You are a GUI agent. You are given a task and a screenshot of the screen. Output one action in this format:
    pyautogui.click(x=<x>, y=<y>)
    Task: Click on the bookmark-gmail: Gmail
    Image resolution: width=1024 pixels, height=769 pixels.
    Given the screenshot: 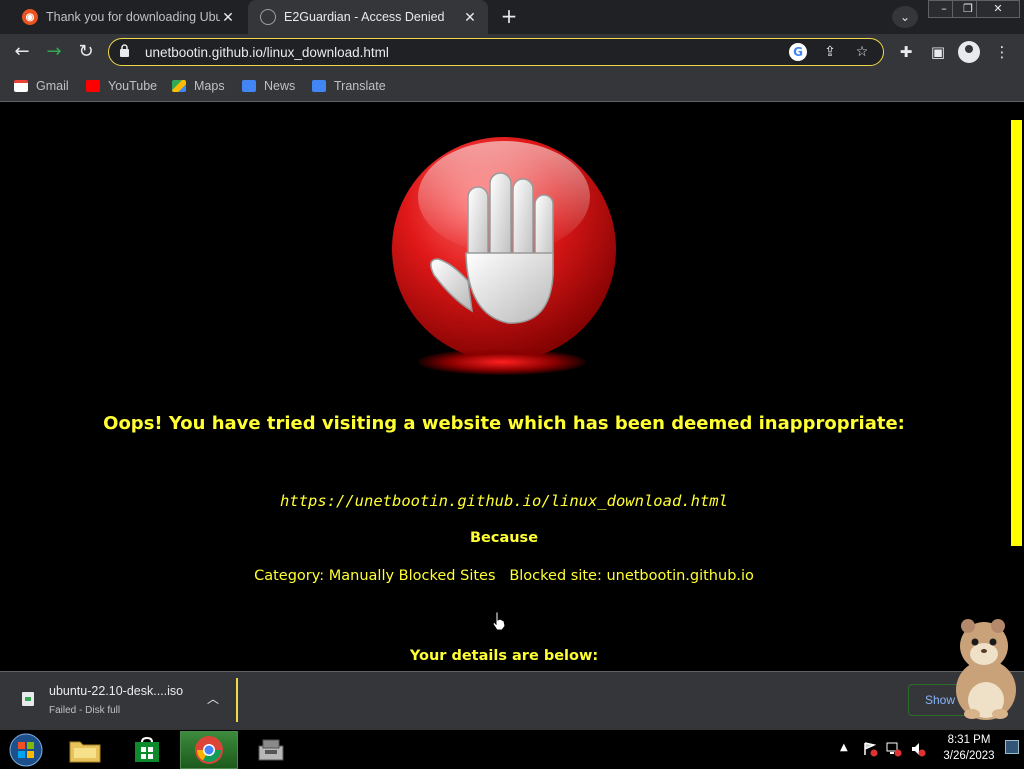 What is the action you would take?
    pyautogui.click(x=41, y=86)
    